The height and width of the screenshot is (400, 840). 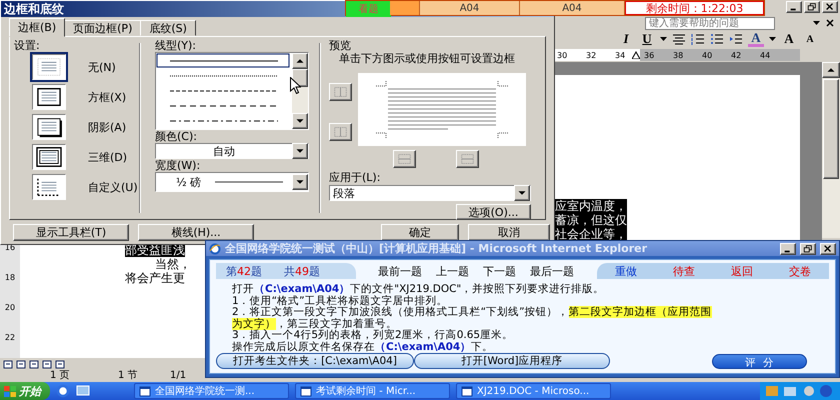 I want to click on dialog-button: 确定, so click(x=420, y=233).